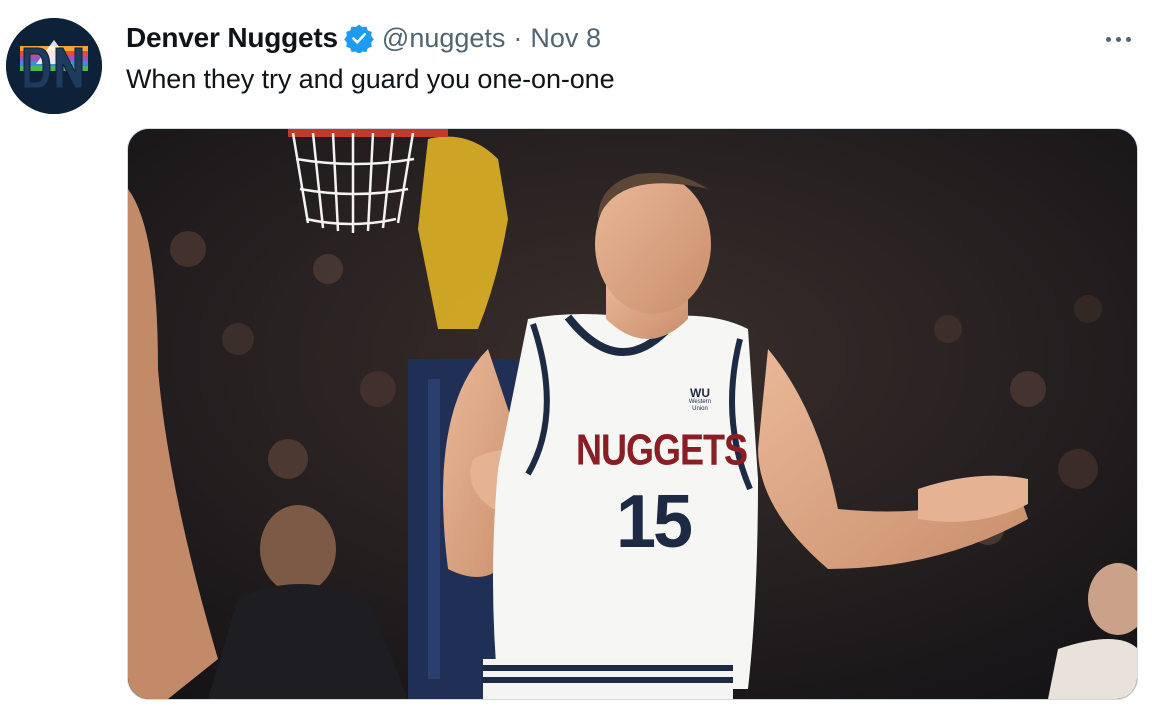  What do you see at coordinates (700, 405) in the screenshot?
I see `sponsor-name: Western Union` at bounding box center [700, 405].